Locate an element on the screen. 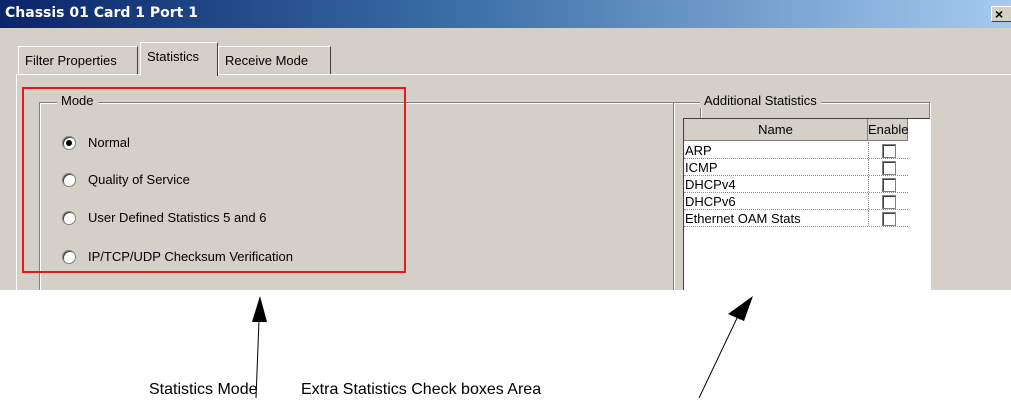  tab-statistics: Statistics is located at coordinates (179, 59).